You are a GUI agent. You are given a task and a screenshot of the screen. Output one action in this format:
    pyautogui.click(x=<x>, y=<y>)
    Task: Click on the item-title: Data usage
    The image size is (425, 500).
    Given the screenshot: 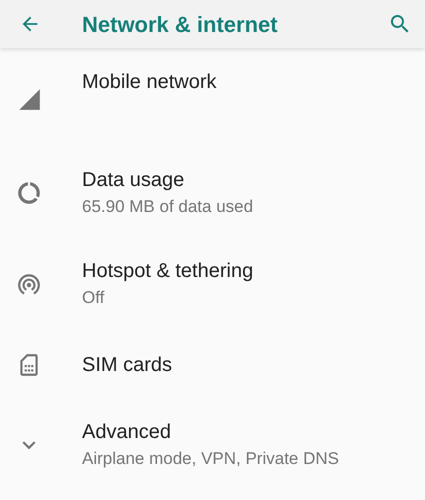 What is the action you would take?
    pyautogui.click(x=134, y=180)
    